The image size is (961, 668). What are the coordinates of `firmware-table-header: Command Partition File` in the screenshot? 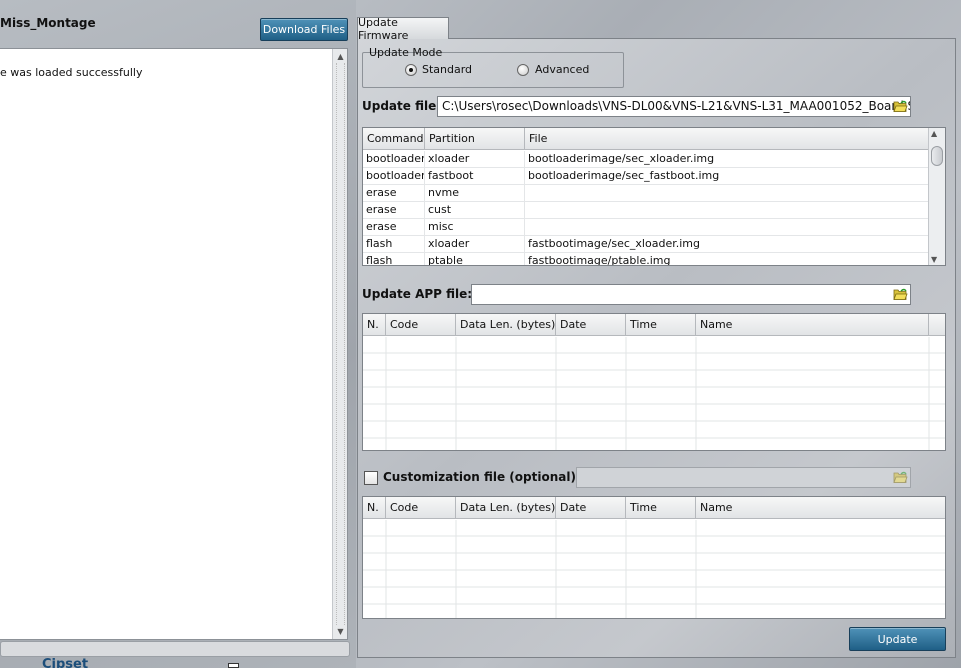 It's located at (654, 139).